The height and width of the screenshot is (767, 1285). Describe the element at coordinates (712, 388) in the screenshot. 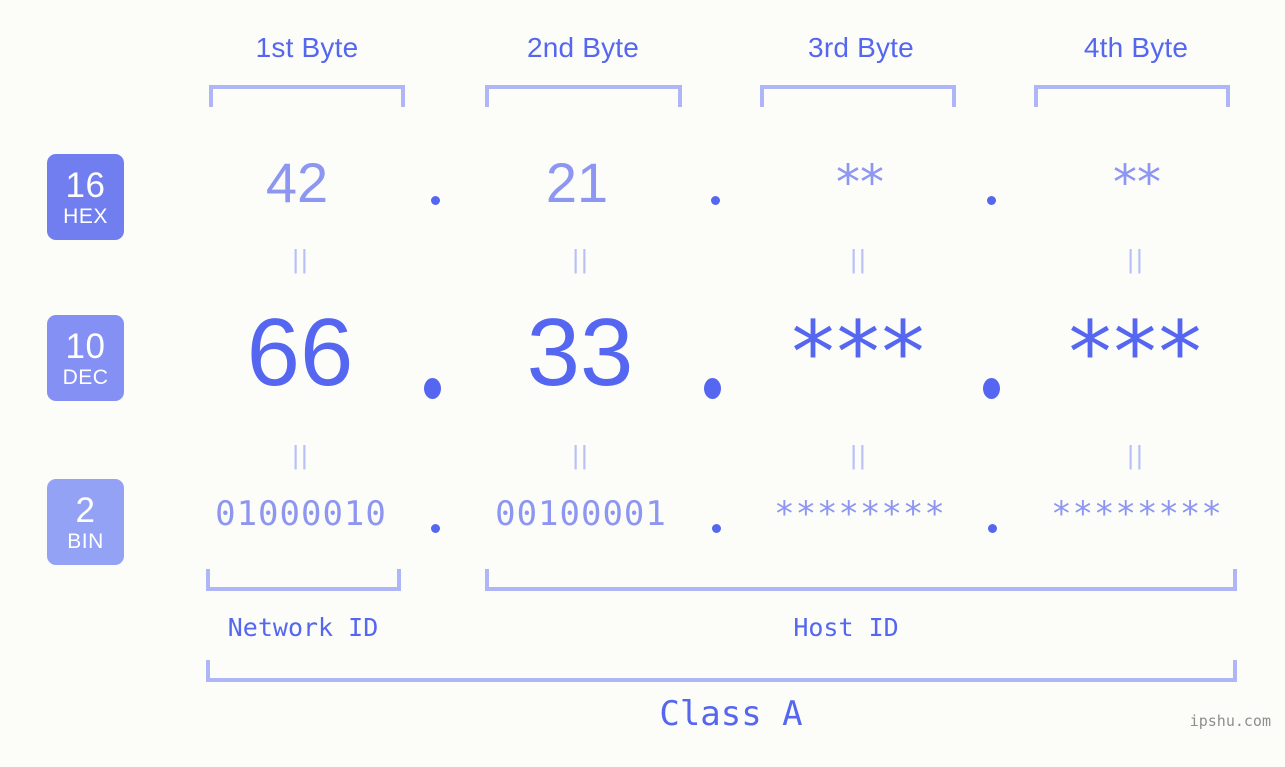

I see `dec-dot-2-icon` at that location.